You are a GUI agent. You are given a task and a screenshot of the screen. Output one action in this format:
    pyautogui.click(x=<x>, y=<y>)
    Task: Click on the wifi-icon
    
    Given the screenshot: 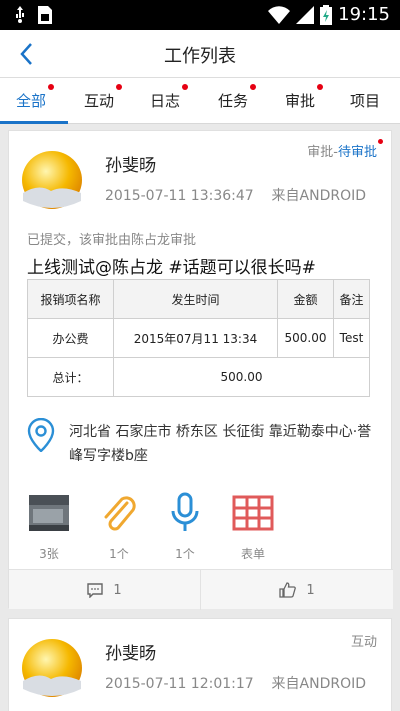 What is the action you would take?
    pyautogui.click(x=279, y=14)
    